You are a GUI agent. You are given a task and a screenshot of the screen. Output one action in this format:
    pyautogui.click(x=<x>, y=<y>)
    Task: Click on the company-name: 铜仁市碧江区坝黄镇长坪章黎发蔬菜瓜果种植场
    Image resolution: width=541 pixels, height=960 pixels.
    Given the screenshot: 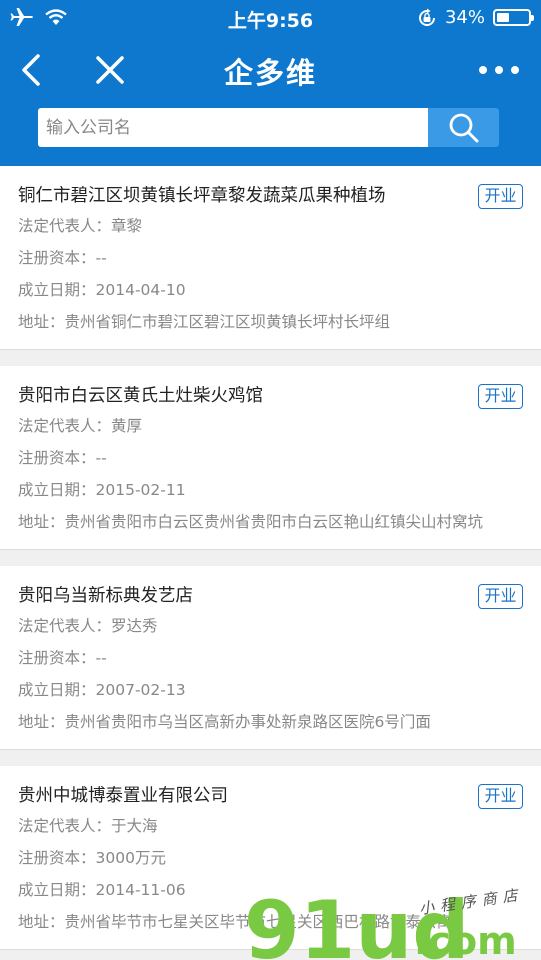 What is the action you would take?
    pyautogui.click(x=202, y=196)
    